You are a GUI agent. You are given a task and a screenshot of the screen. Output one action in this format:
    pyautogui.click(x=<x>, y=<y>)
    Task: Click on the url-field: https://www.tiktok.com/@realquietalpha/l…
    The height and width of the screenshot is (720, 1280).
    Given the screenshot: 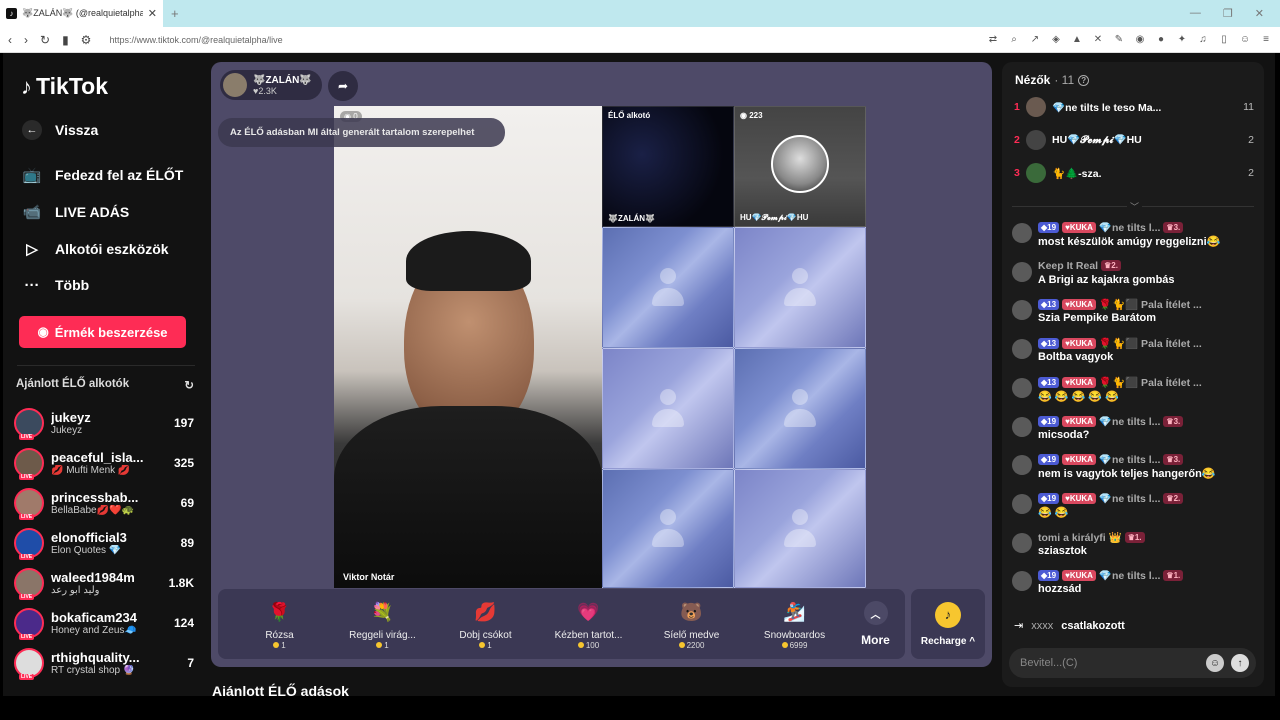 What is the action you would take?
    pyautogui.click(x=195, y=40)
    